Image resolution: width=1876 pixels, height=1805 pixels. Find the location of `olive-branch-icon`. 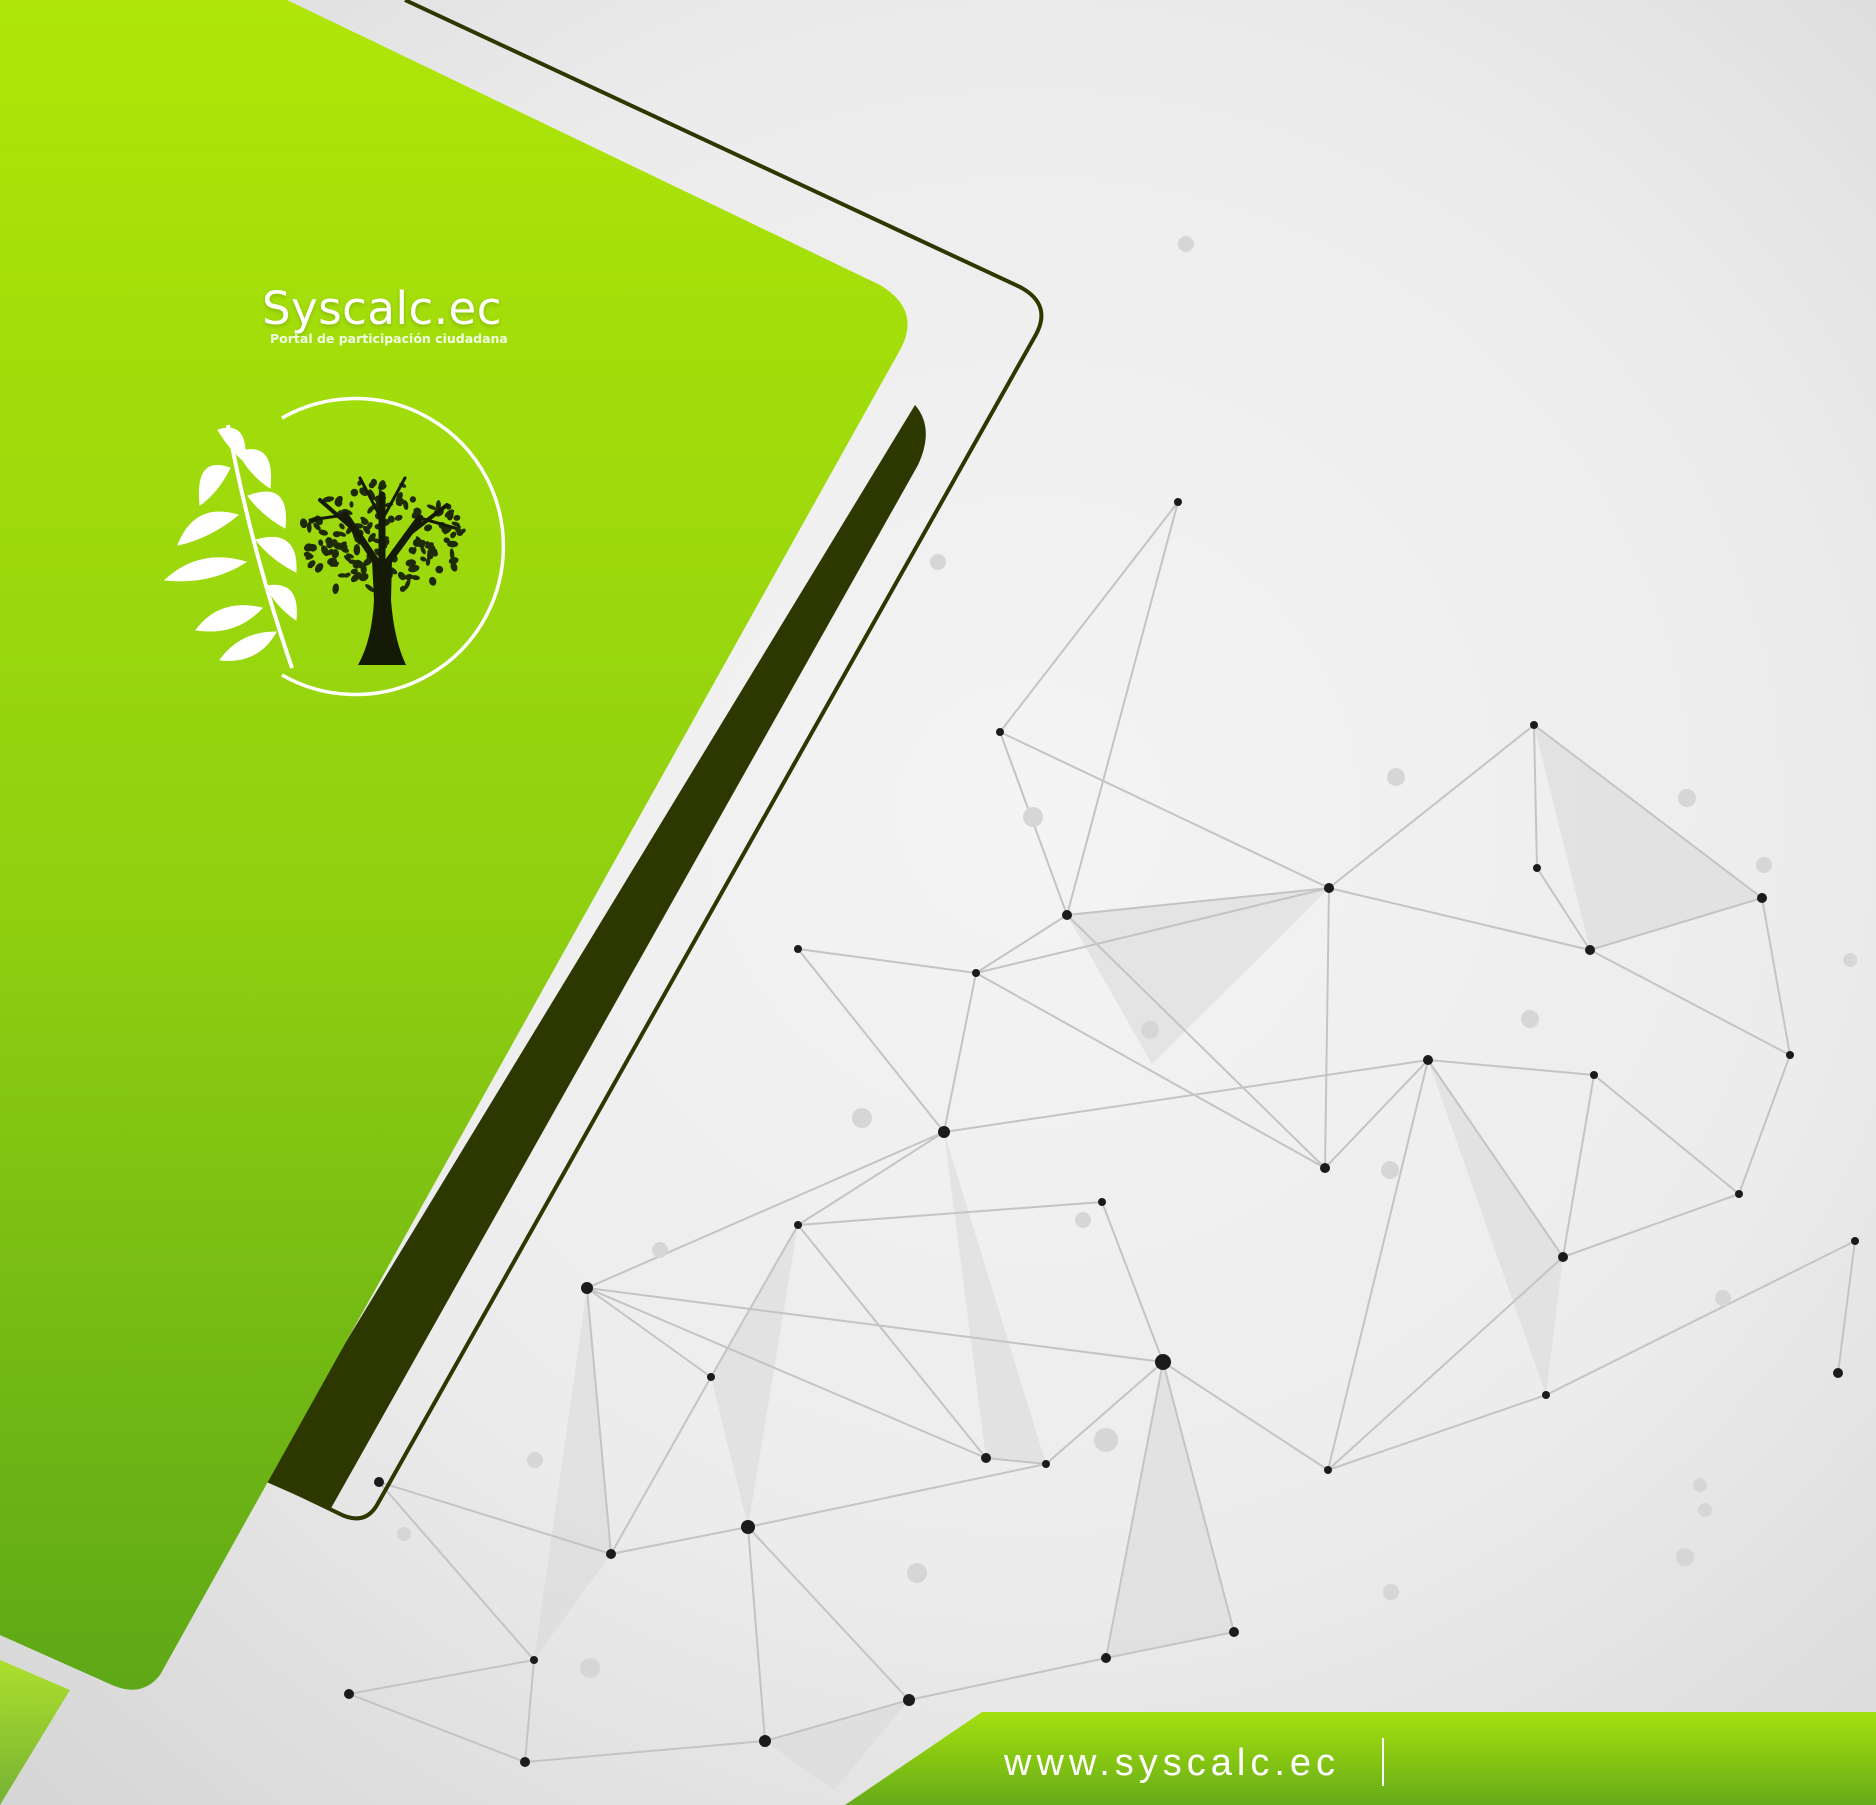

olive-branch-icon is located at coordinates (230, 546).